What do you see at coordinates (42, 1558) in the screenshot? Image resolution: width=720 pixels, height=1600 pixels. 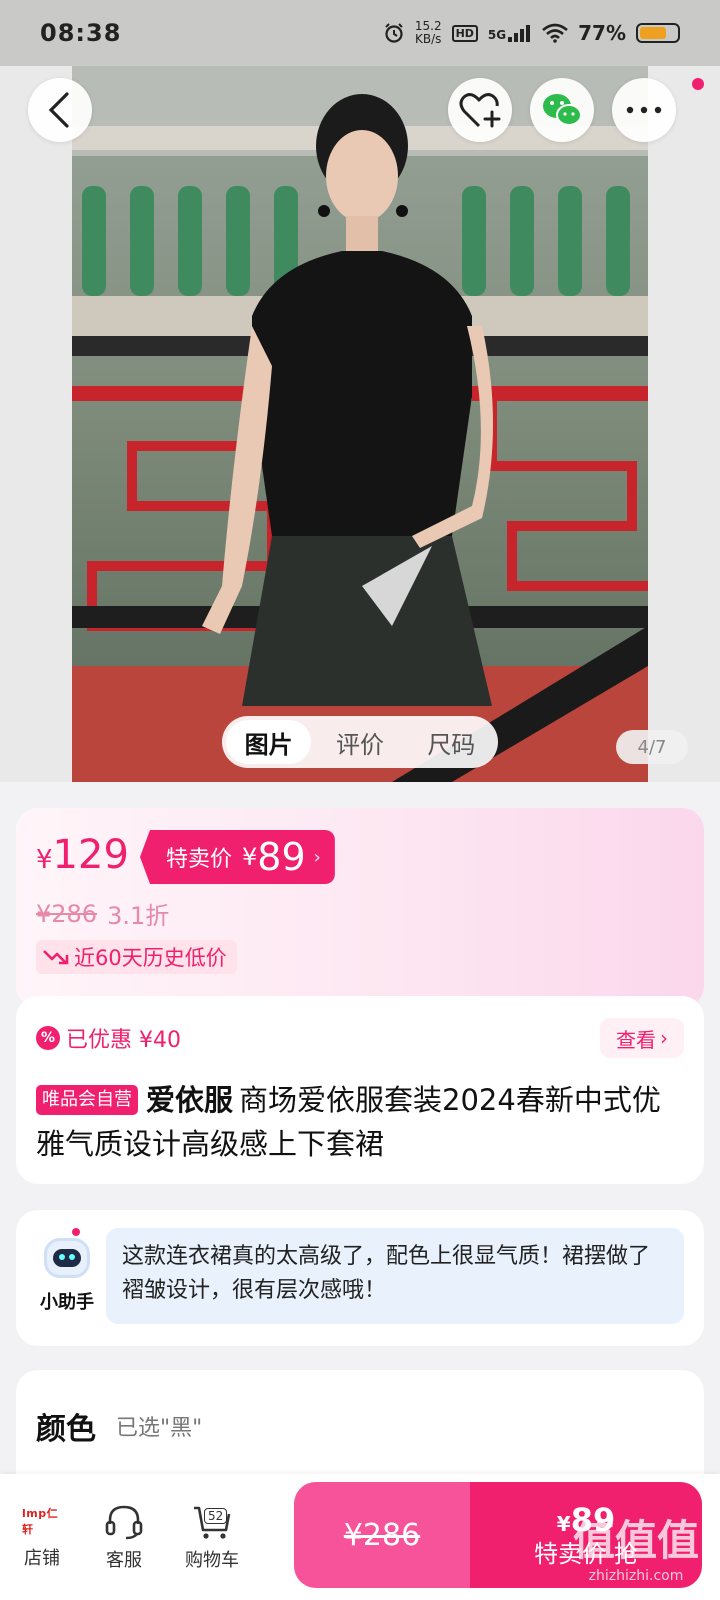 I see `store-label: 店铺` at bounding box center [42, 1558].